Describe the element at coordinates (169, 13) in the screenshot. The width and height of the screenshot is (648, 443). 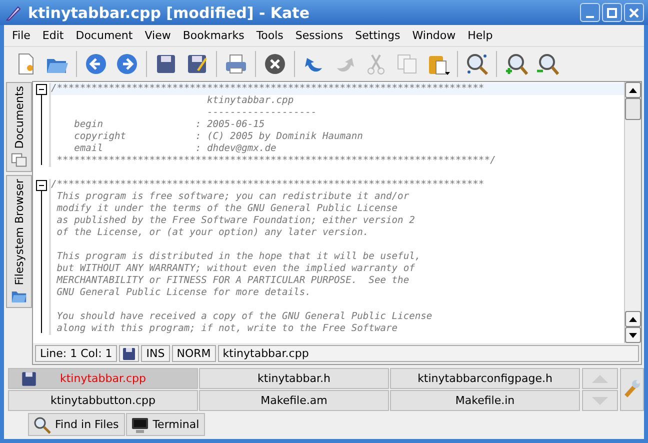
I see `window-title: ktinytabbar.cpp [modified] - Kate` at that location.